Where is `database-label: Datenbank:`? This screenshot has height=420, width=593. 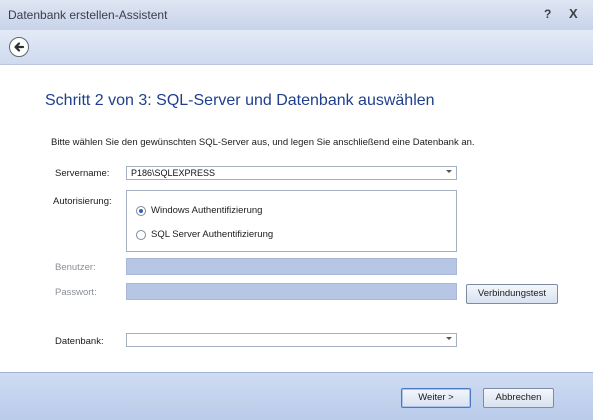
database-label: Datenbank: is located at coordinates (79, 341).